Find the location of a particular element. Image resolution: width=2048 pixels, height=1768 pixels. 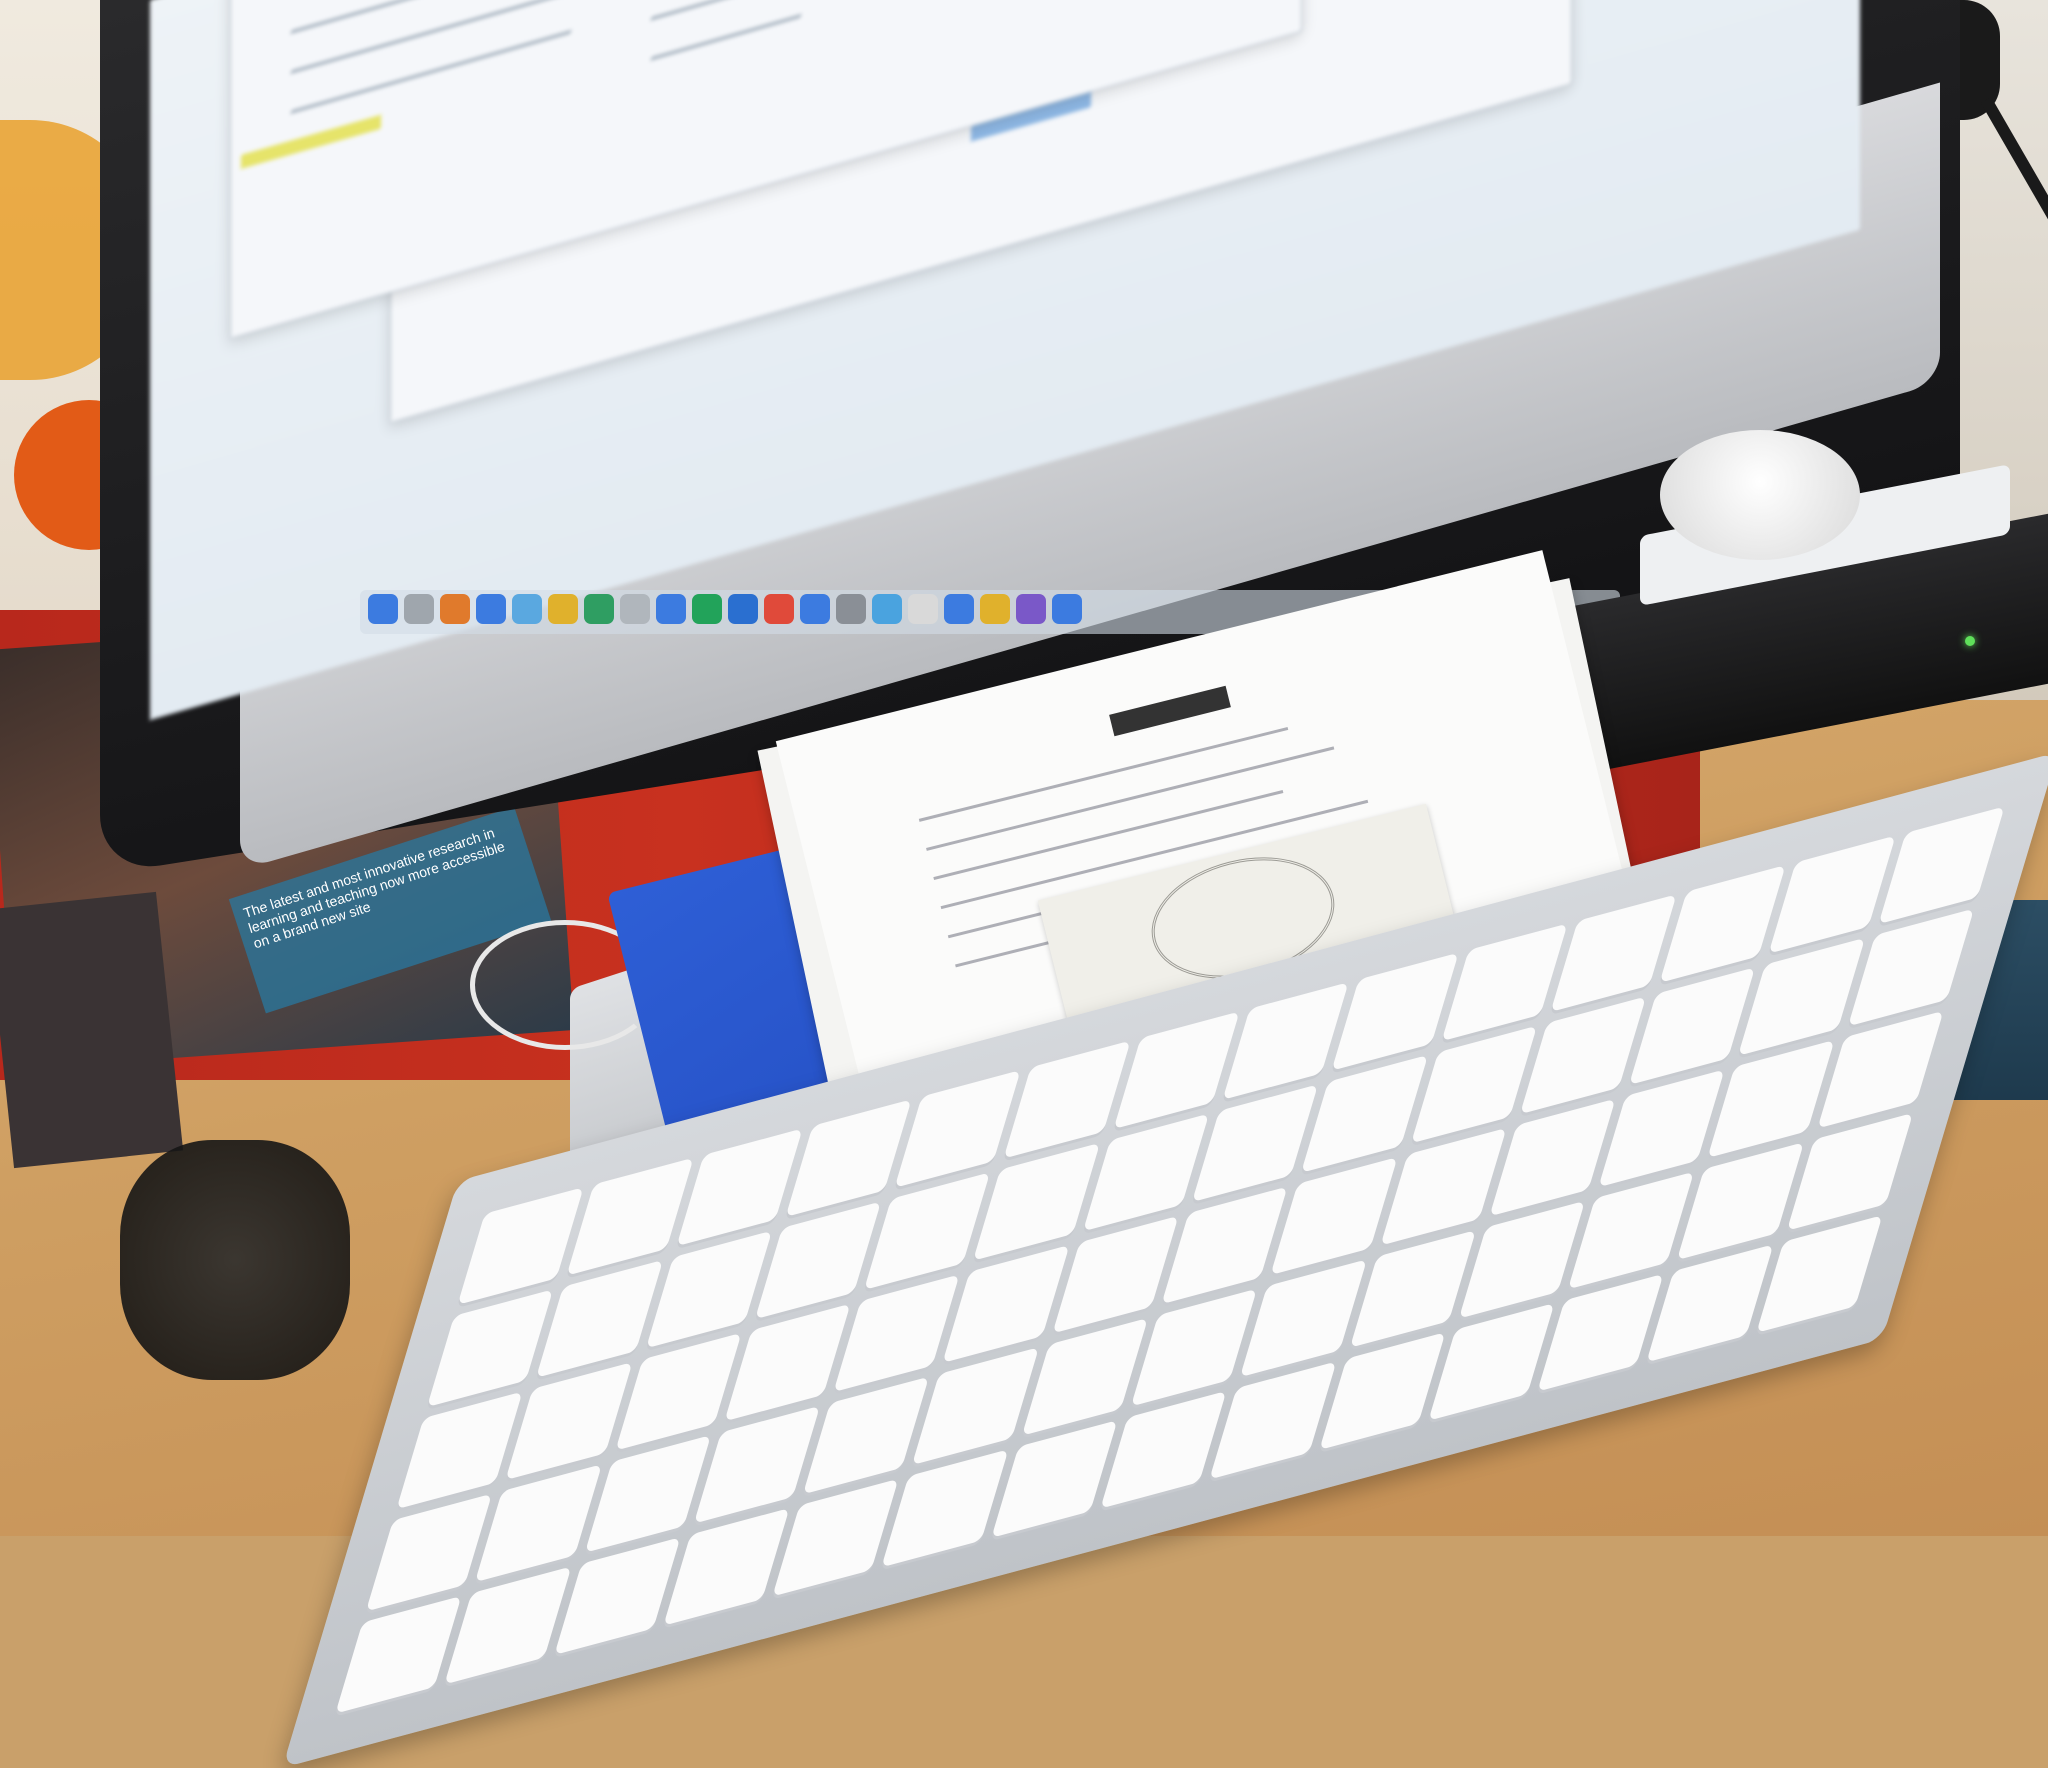

apple-logo-icon is located at coordinates (1112, 572).